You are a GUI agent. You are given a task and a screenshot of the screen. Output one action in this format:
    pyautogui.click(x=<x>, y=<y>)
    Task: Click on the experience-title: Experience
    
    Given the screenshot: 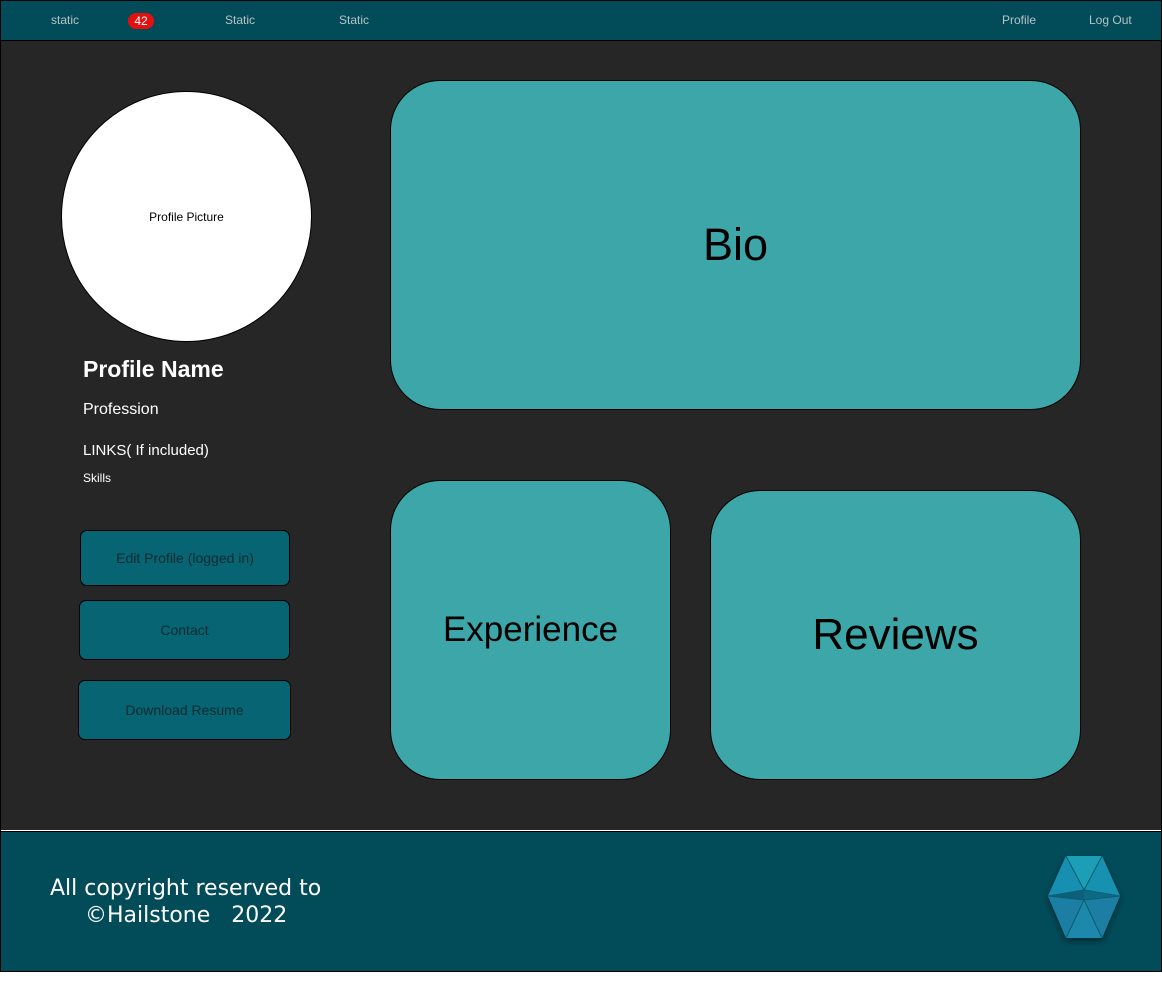 What is the action you would take?
    pyautogui.click(x=530, y=629)
    